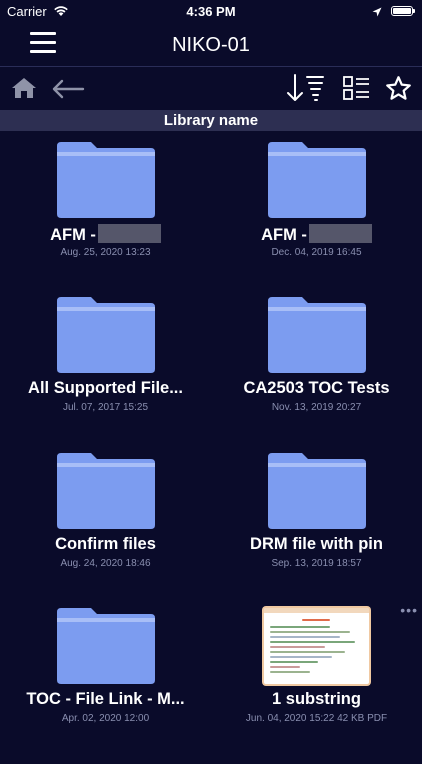  Describe the element at coordinates (316, 388) in the screenshot. I see `item-name: CA2503 TOC Tests` at that location.